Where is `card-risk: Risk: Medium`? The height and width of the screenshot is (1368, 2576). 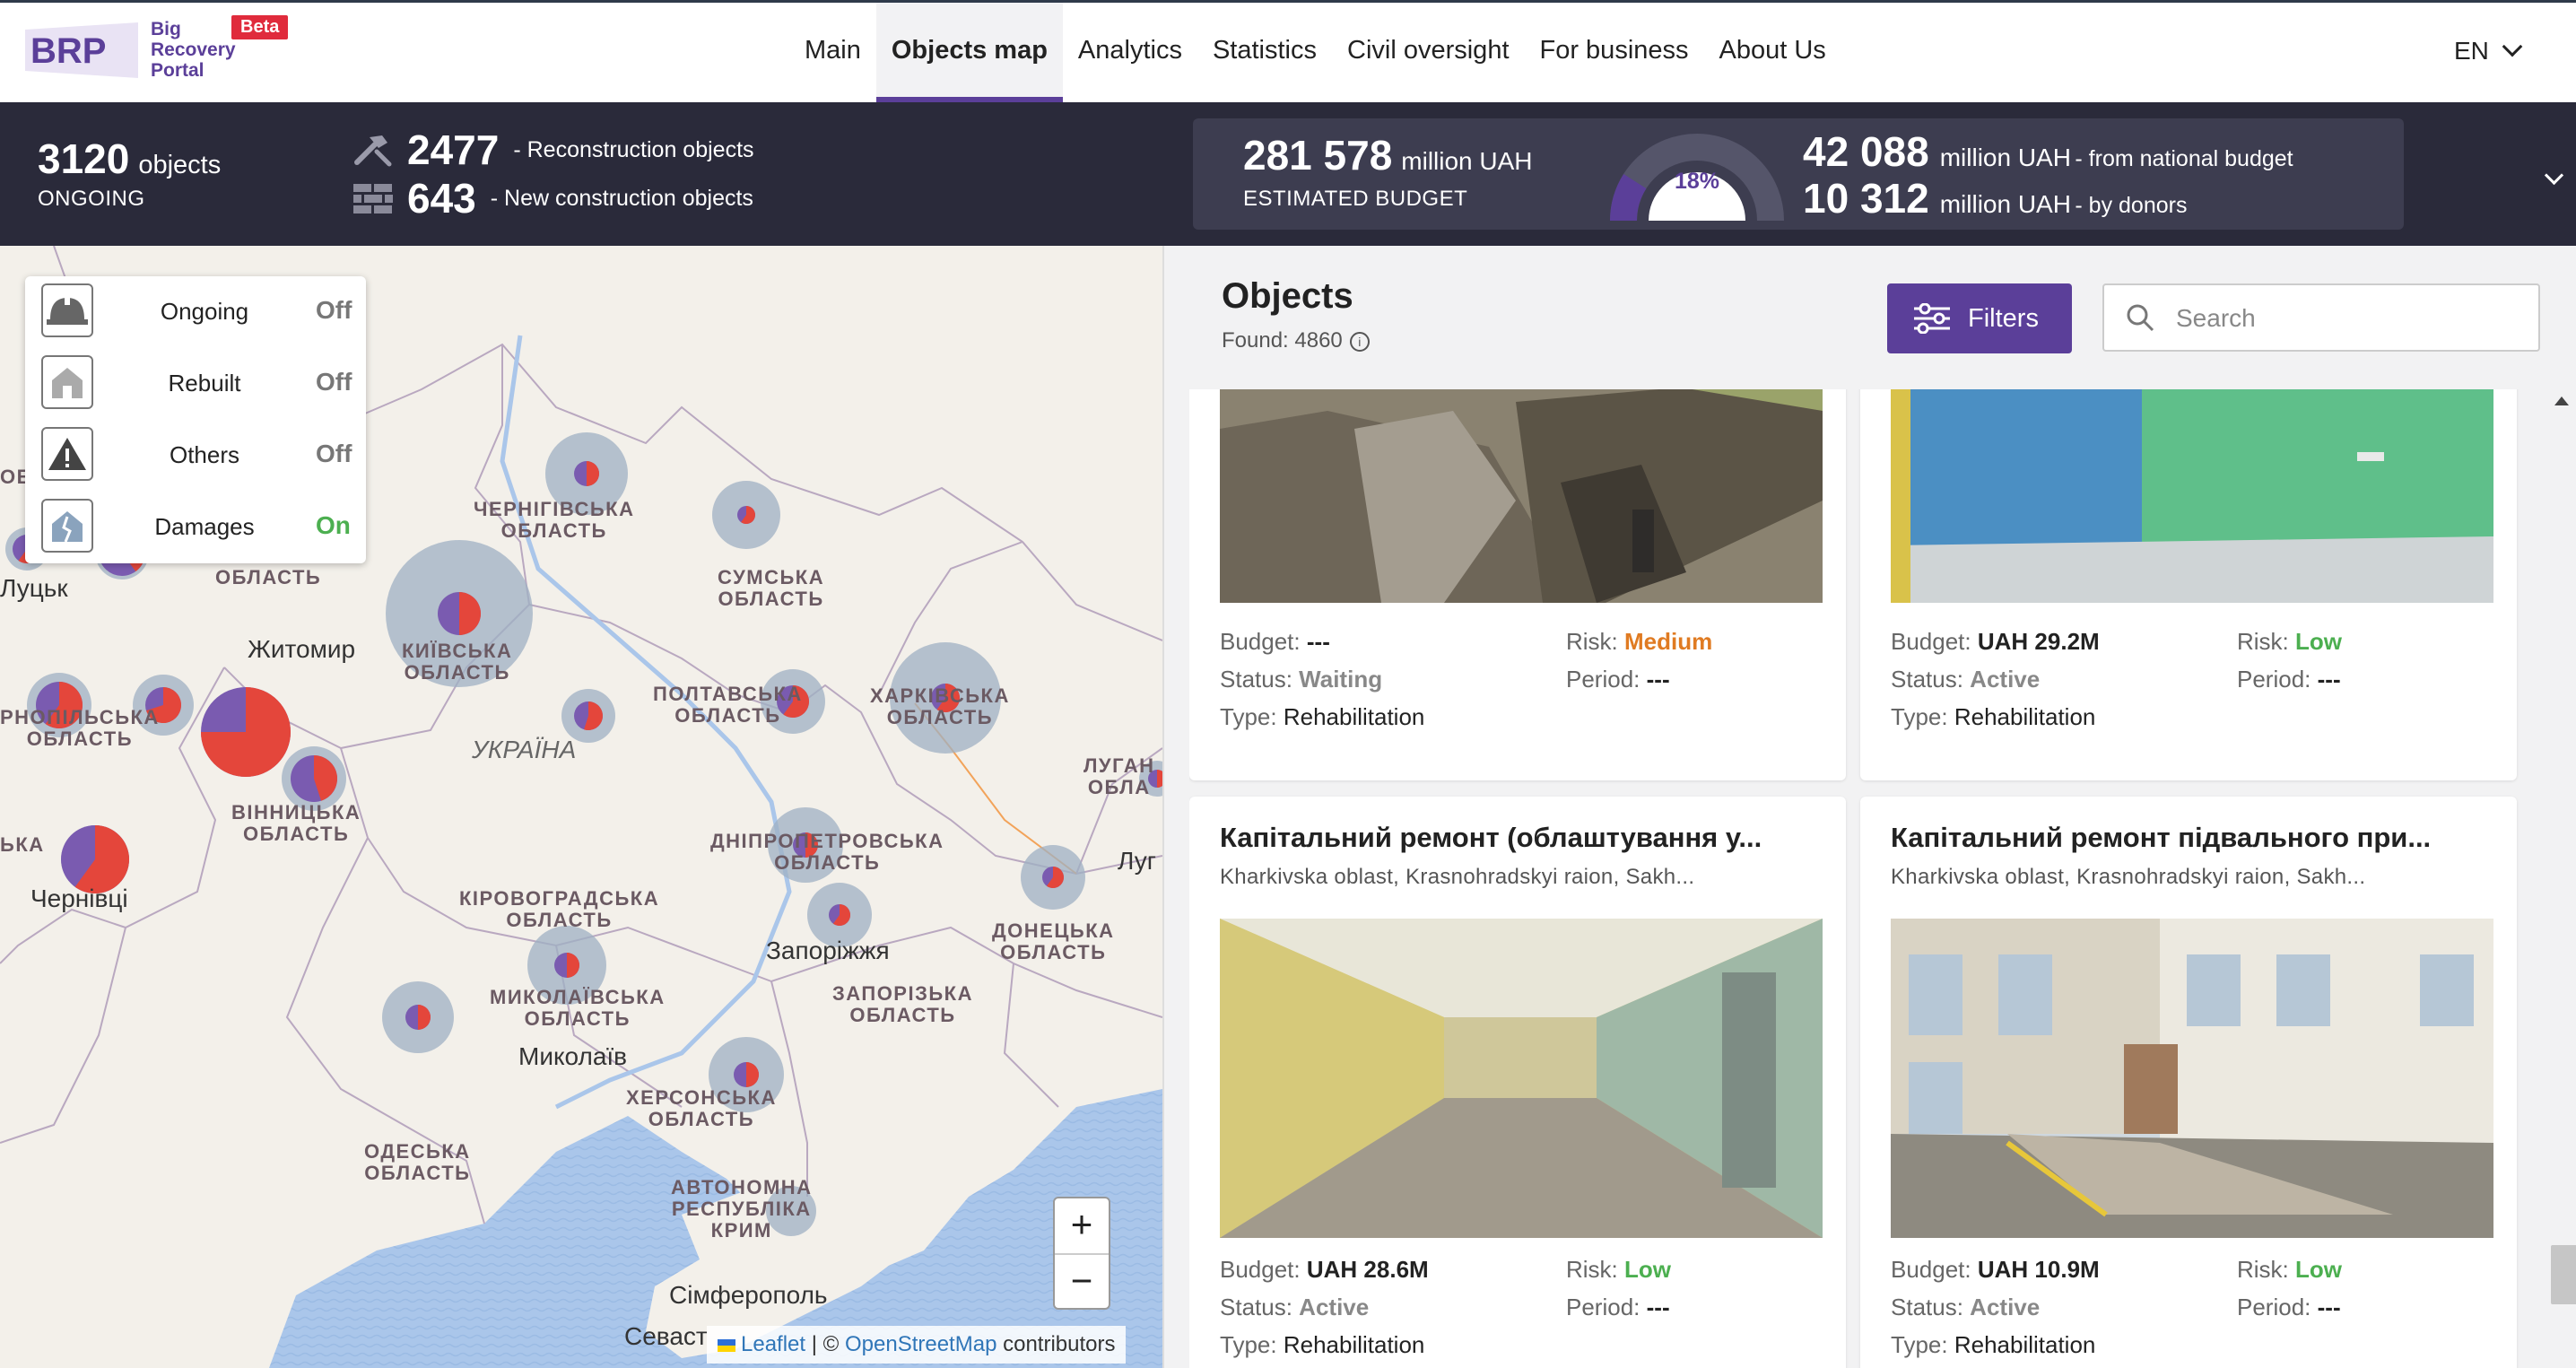 card-risk: Risk: Medium is located at coordinates (1639, 641).